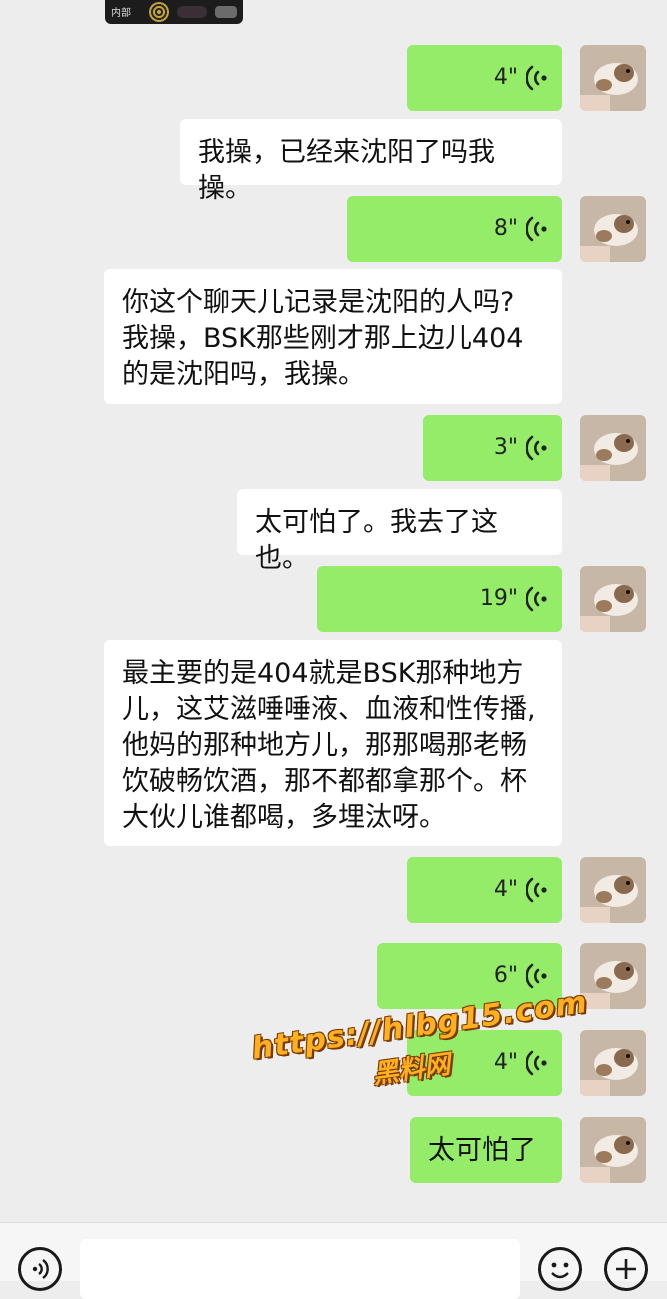 Image resolution: width=667 pixels, height=1299 pixels. What do you see at coordinates (498, 598) in the screenshot?
I see `voice-duration: 19"` at bounding box center [498, 598].